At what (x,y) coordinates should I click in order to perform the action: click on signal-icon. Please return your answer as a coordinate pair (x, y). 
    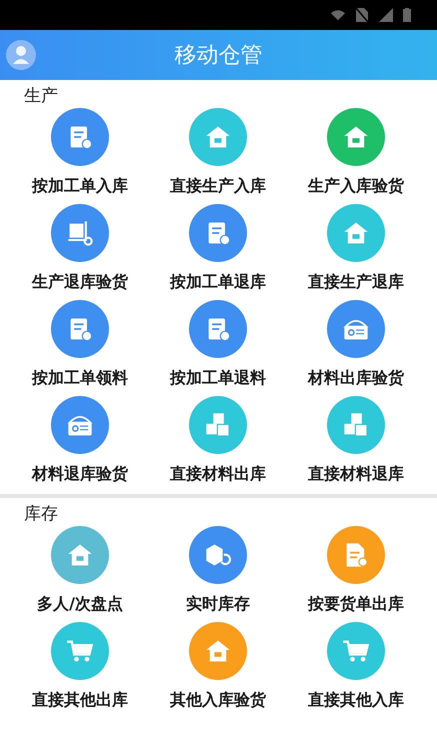
    Looking at the image, I should click on (386, 15).